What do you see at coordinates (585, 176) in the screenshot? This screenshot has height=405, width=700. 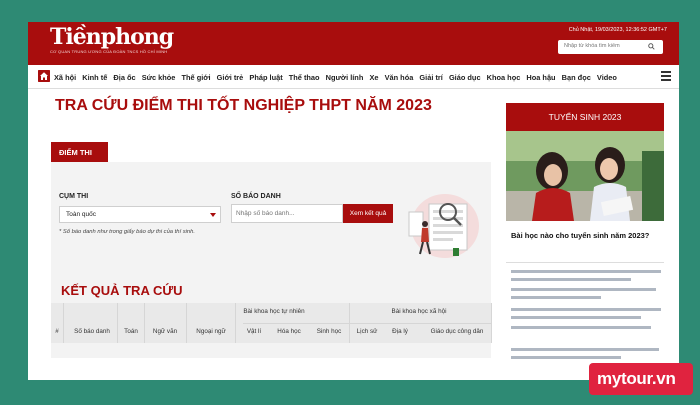 I see `students-photo` at bounding box center [585, 176].